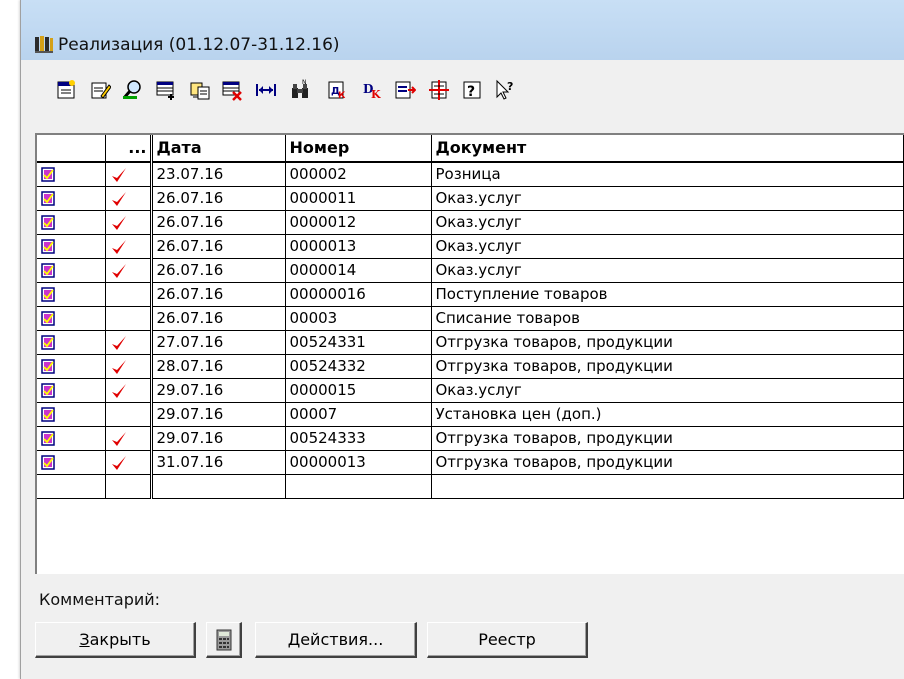 The height and width of the screenshot is (679, 904). I want to click on row-date: 31.07.16, so click(218, 462).